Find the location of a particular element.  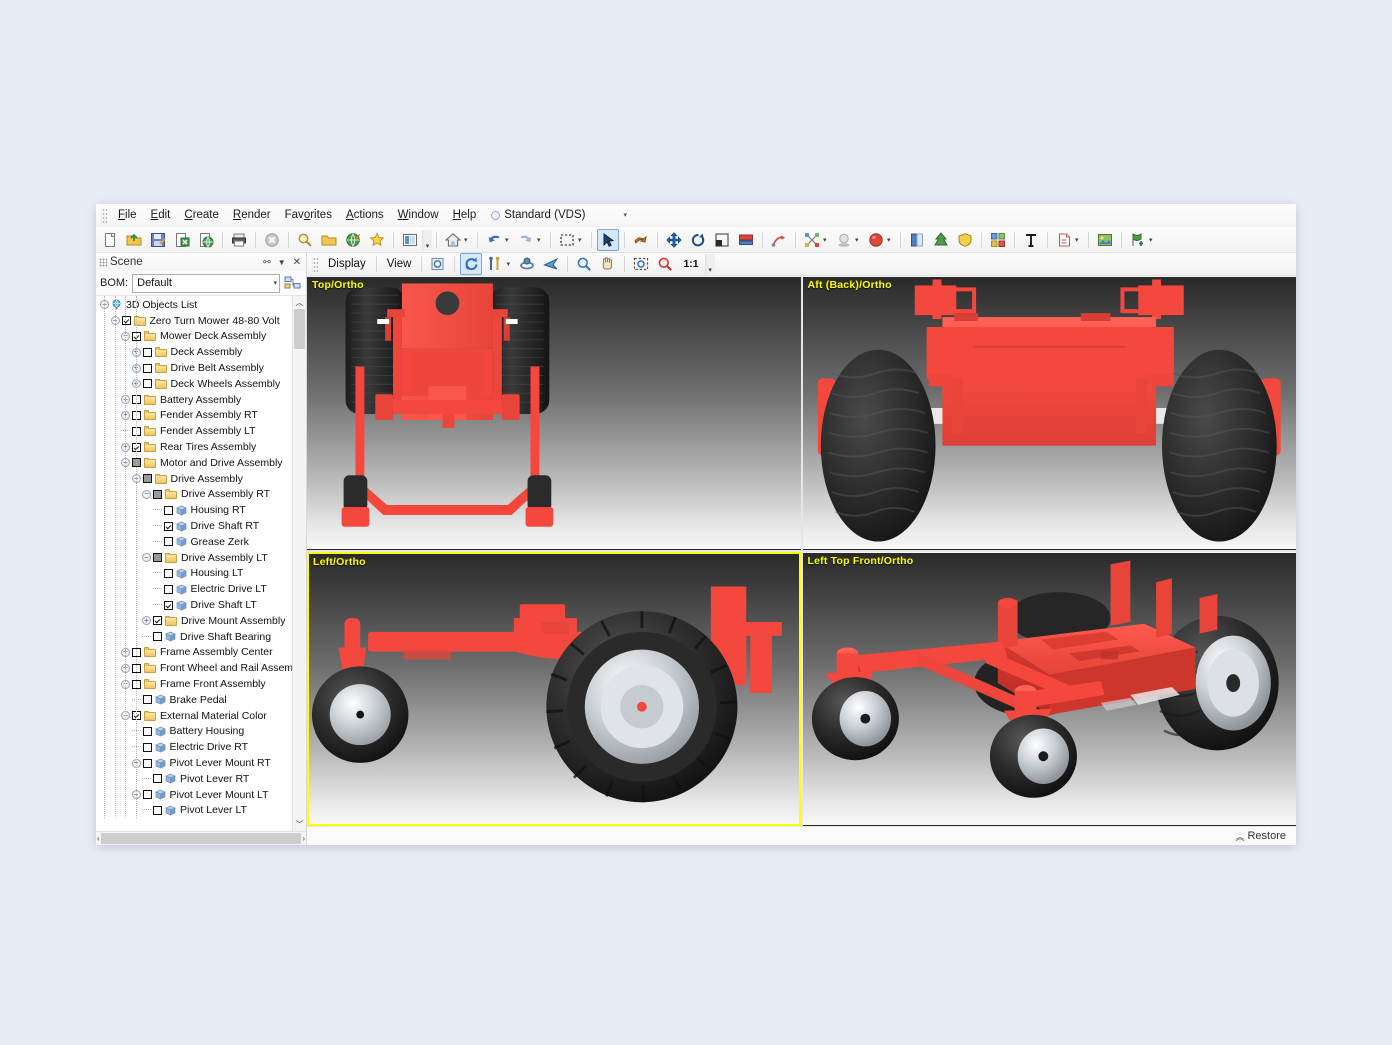

home-view-icon is located at coordinates (453, 240).